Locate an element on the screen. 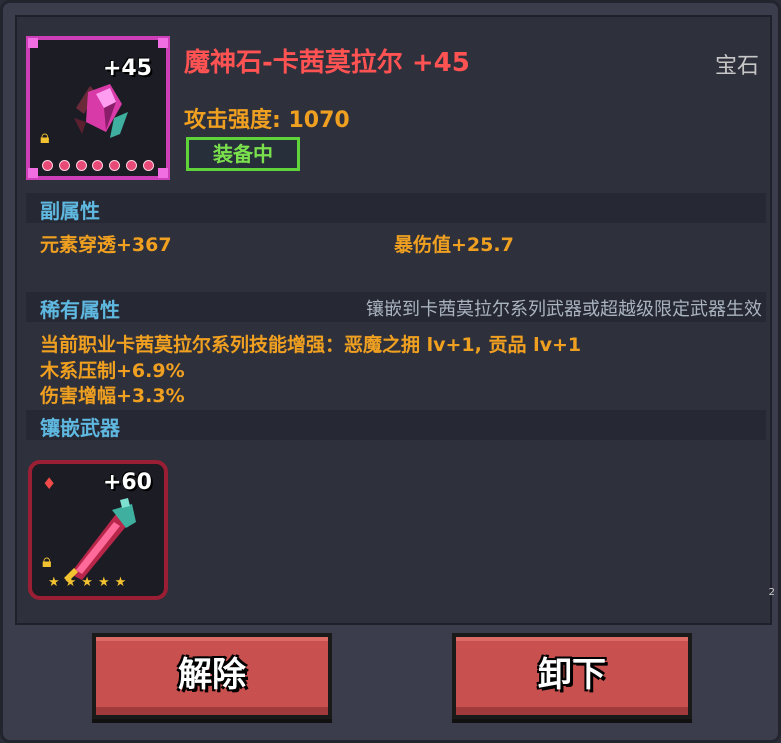 The height and width of the screenshot is (743, 781). enhance-dots is located at coordinates (98, 166).